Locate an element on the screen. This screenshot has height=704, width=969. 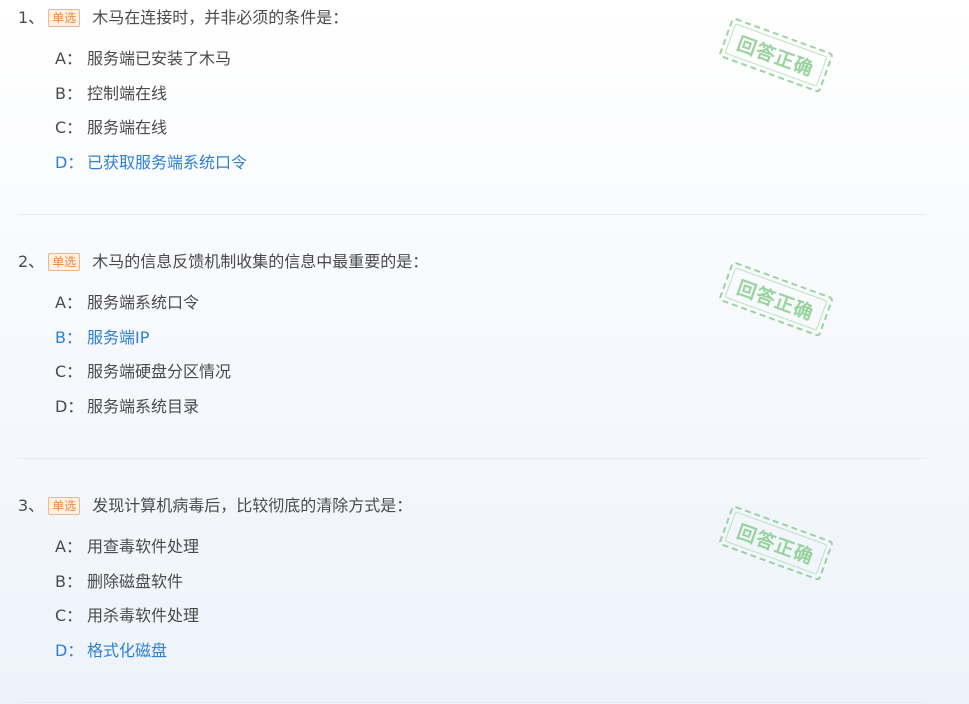
question-number: 3、 is located at coordinates (31, 505).